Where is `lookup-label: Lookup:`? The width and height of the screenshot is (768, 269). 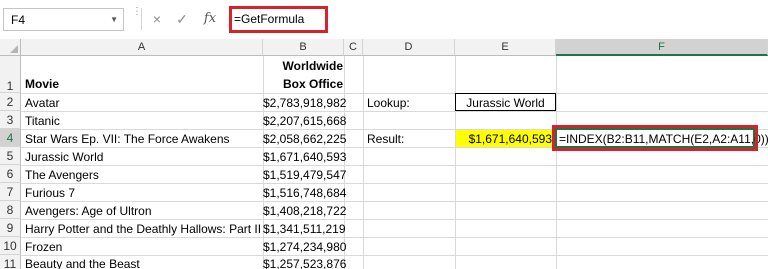 lookup-label: Lookup: is located at coordinates (388, 103).